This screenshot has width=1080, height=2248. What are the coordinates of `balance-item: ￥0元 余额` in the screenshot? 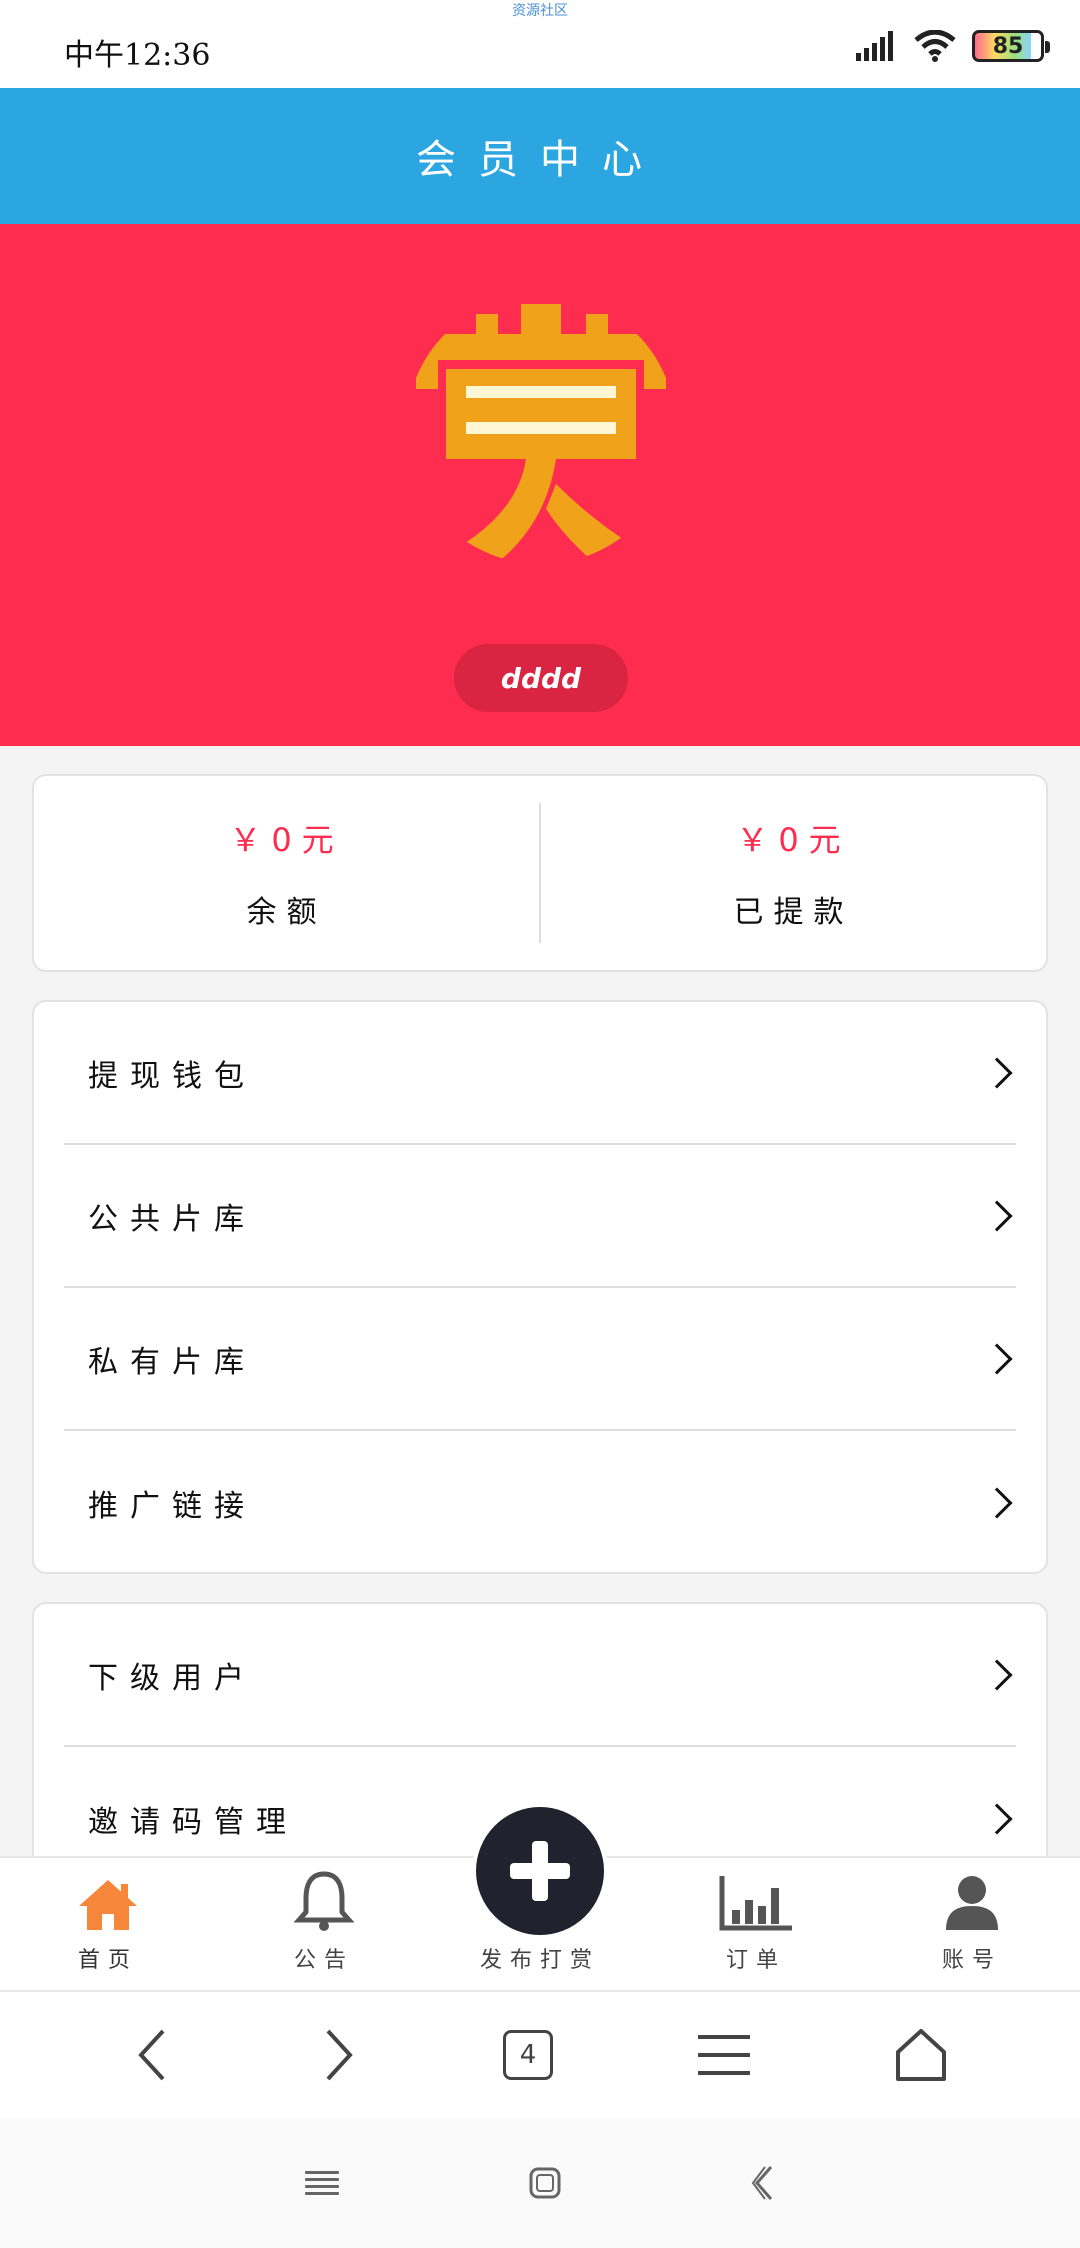 It's located at (286, 873).